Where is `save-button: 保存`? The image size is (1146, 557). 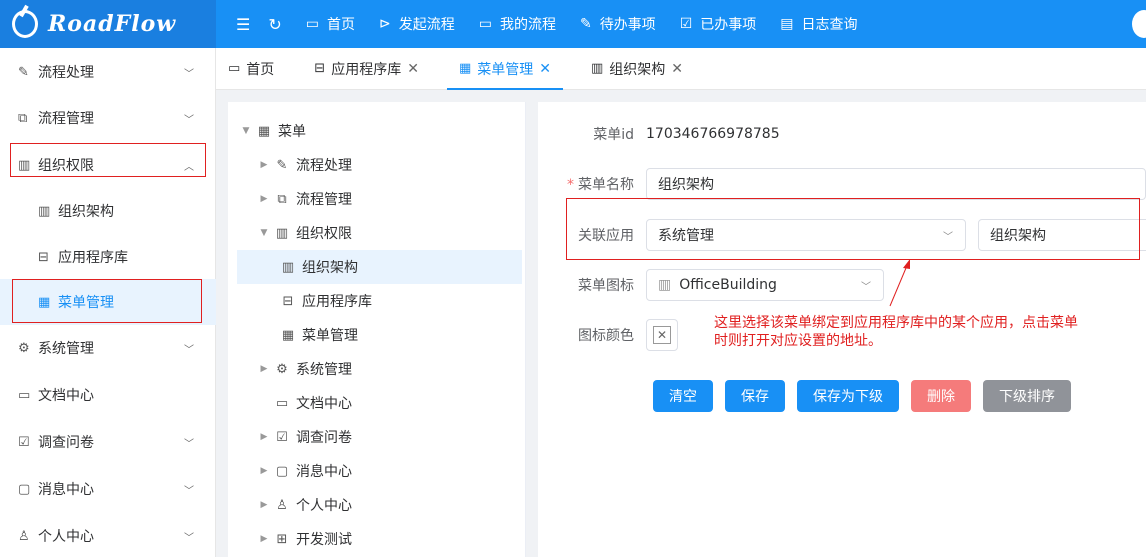
save-button: 保存 is located at coordinates (755, 396).